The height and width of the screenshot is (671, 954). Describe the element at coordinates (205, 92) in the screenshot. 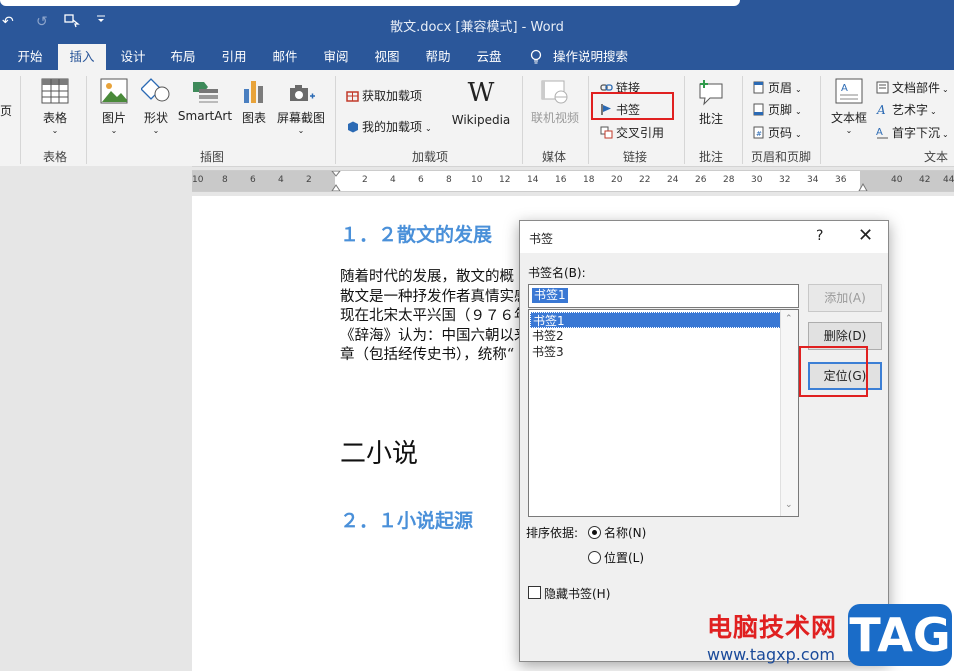

I see `smartart-icon` at that location.